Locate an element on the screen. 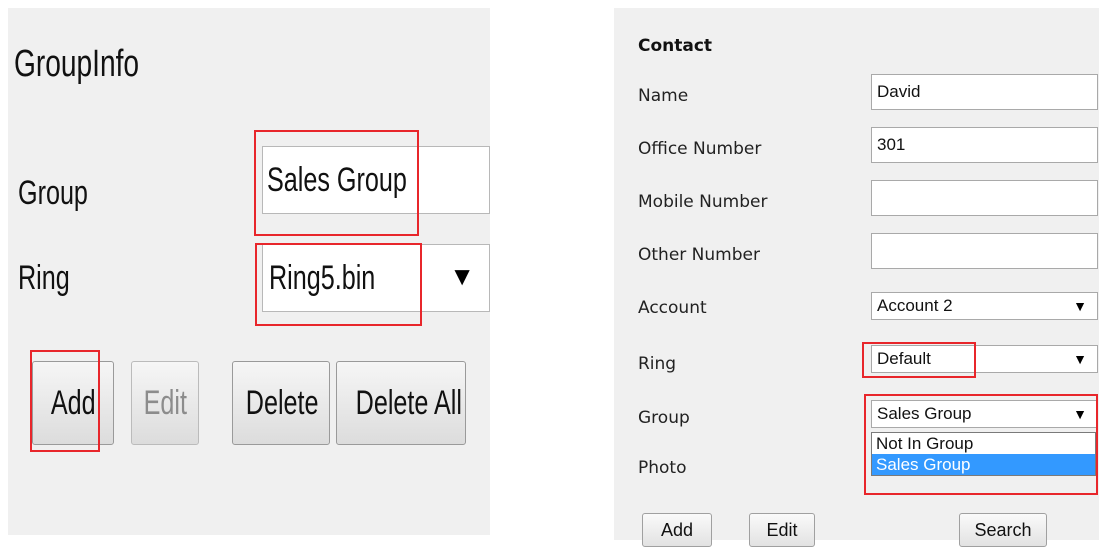  group-name-input: Sales Group is located at coordinates (376, 180).